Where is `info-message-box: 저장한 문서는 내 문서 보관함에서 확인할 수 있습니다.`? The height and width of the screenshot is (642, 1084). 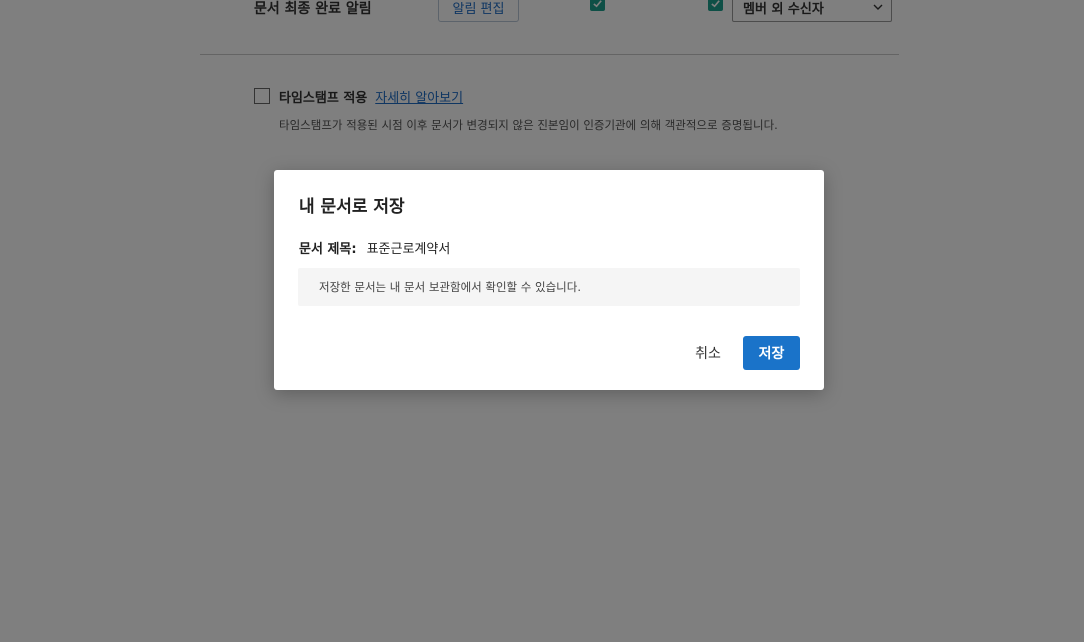 info-message-box: 저장한 문서는 내 문서 보관함에서 확인할 수 있습니다. is located at coordinates (549, 287).